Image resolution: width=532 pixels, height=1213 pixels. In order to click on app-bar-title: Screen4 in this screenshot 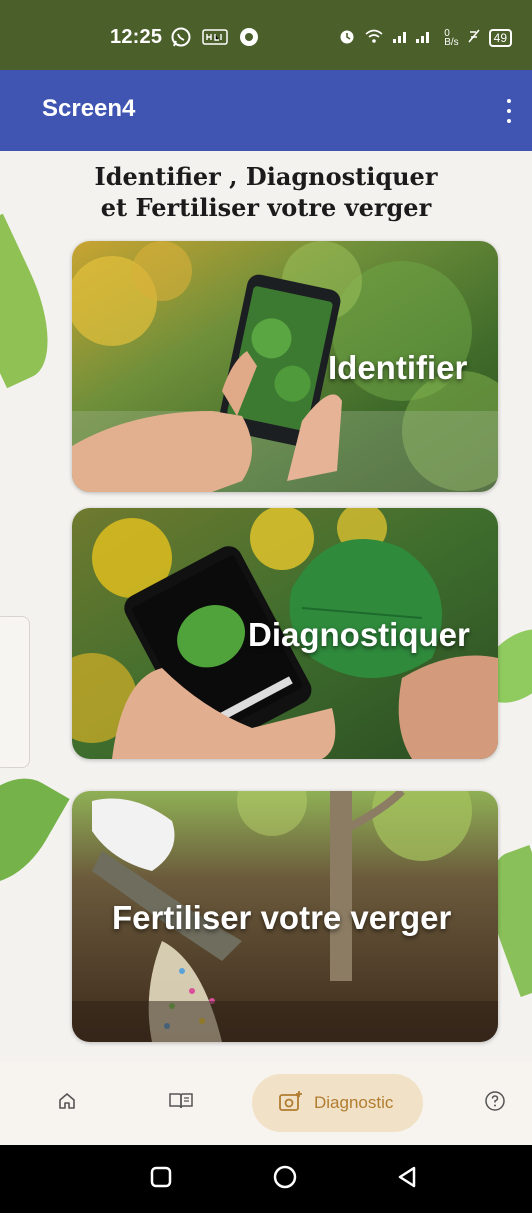, I will do `click(89, 108)`.